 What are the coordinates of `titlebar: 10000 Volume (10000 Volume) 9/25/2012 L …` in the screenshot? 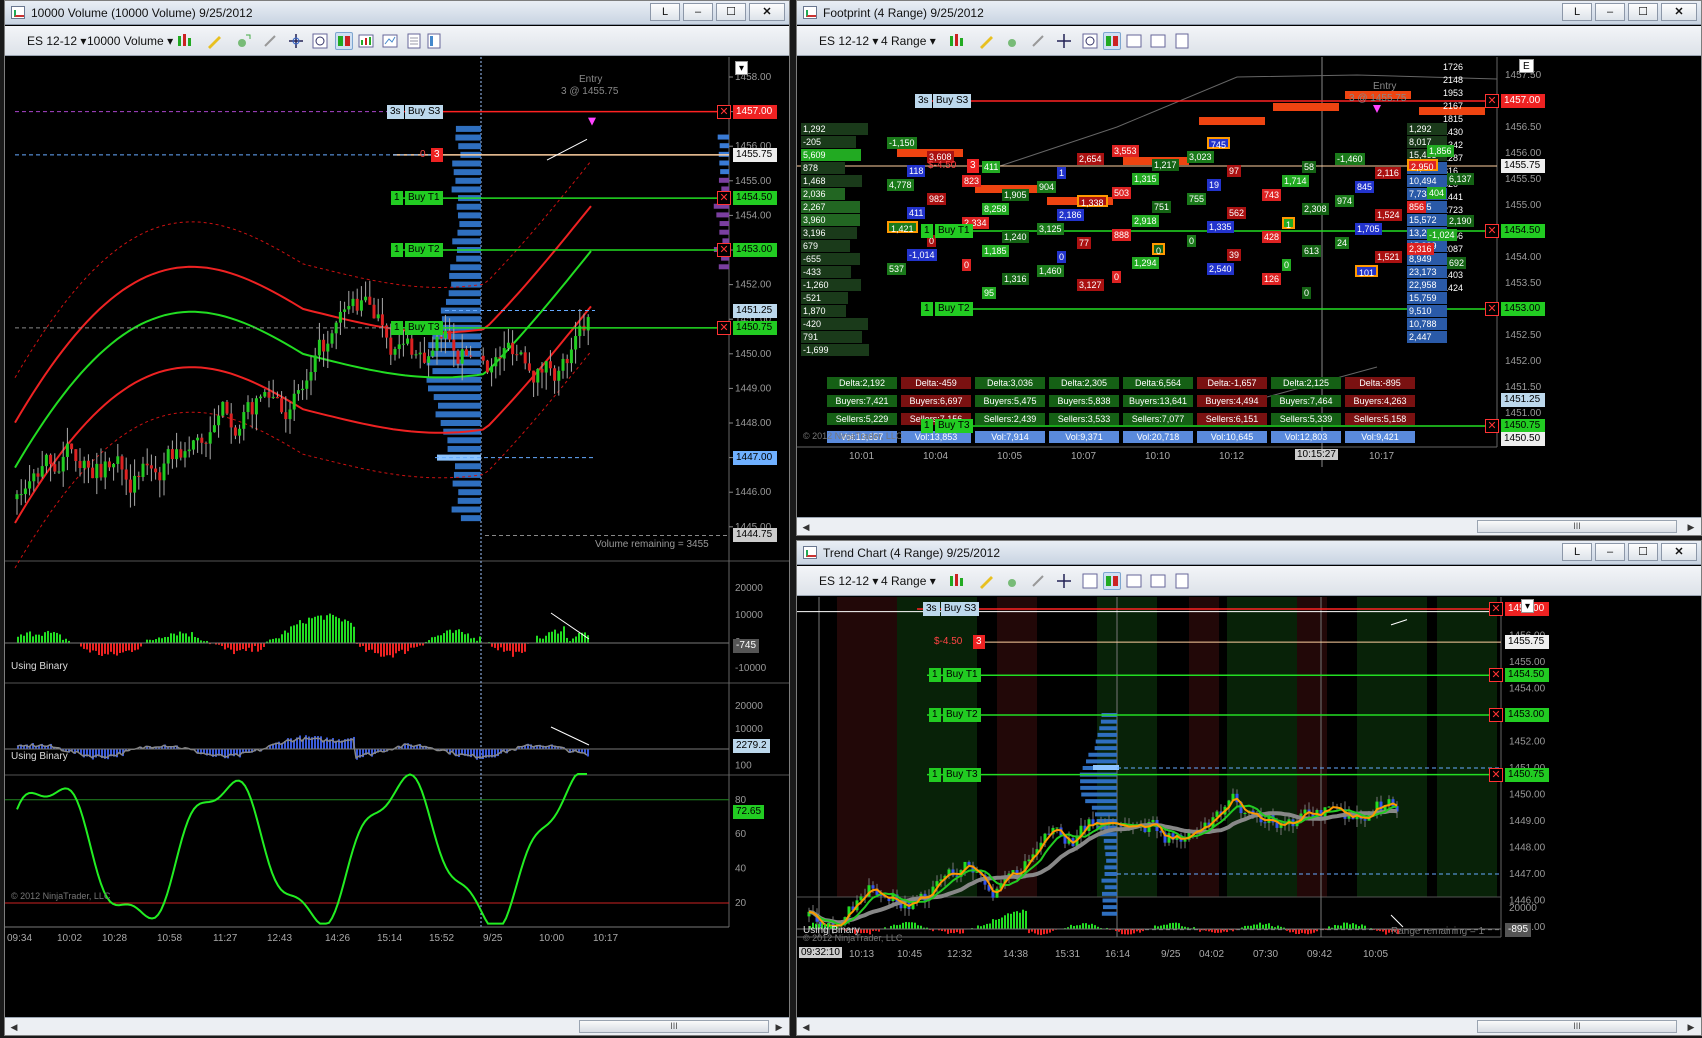 It's located at (397, 13).